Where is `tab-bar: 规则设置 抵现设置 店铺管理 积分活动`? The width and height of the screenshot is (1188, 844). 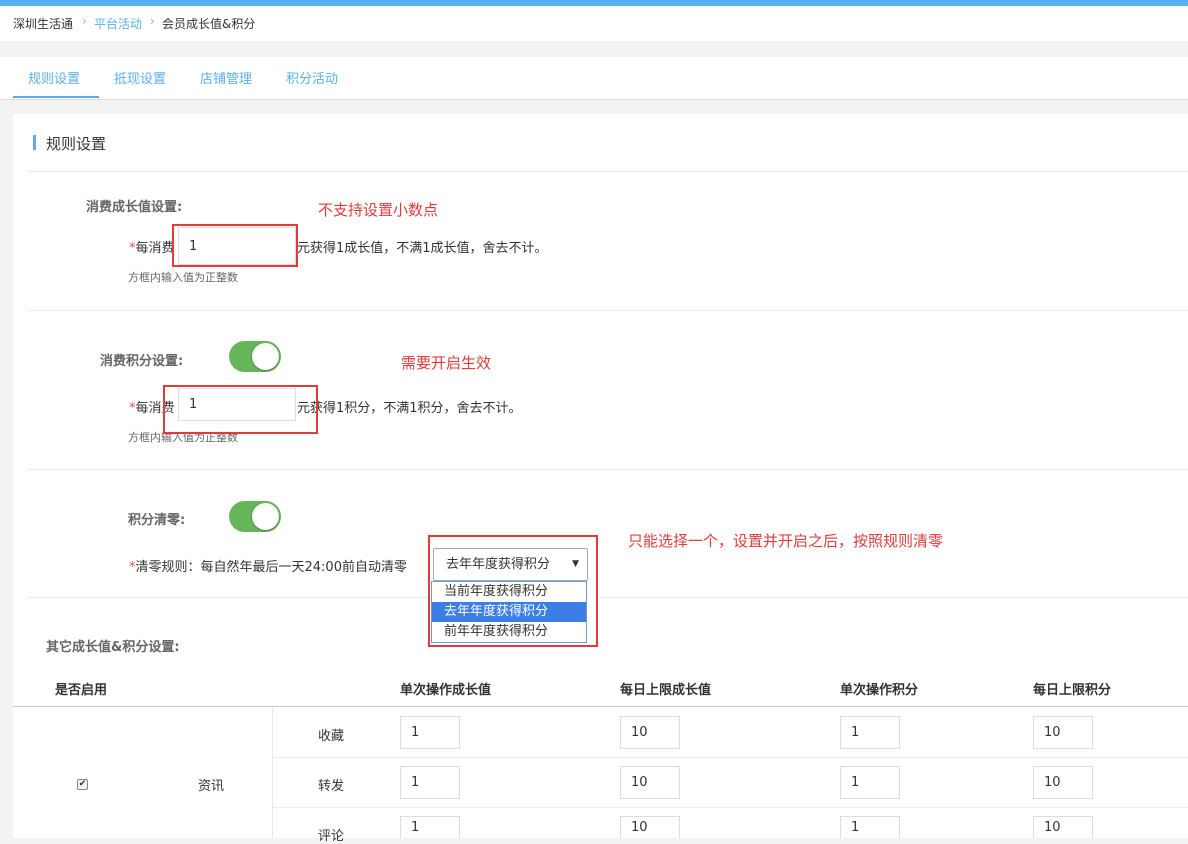
tab-bar: 规则设置 抵现设置 店铺管理 积分活动 is located at coordinates (594, 78).